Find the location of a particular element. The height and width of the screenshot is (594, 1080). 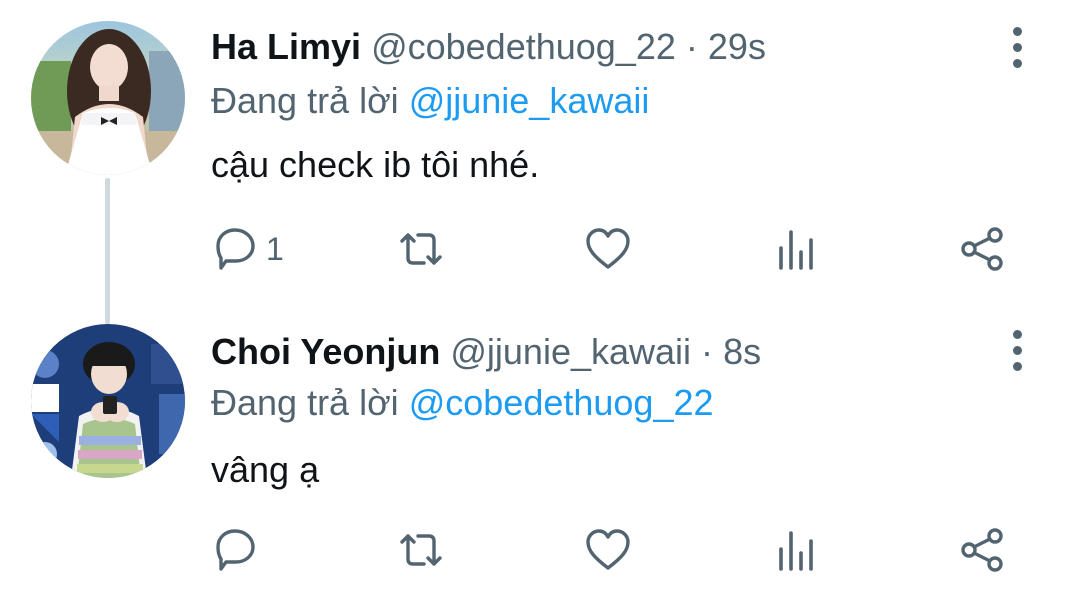

timestamp: 29s is located at coordinates (737, 46).